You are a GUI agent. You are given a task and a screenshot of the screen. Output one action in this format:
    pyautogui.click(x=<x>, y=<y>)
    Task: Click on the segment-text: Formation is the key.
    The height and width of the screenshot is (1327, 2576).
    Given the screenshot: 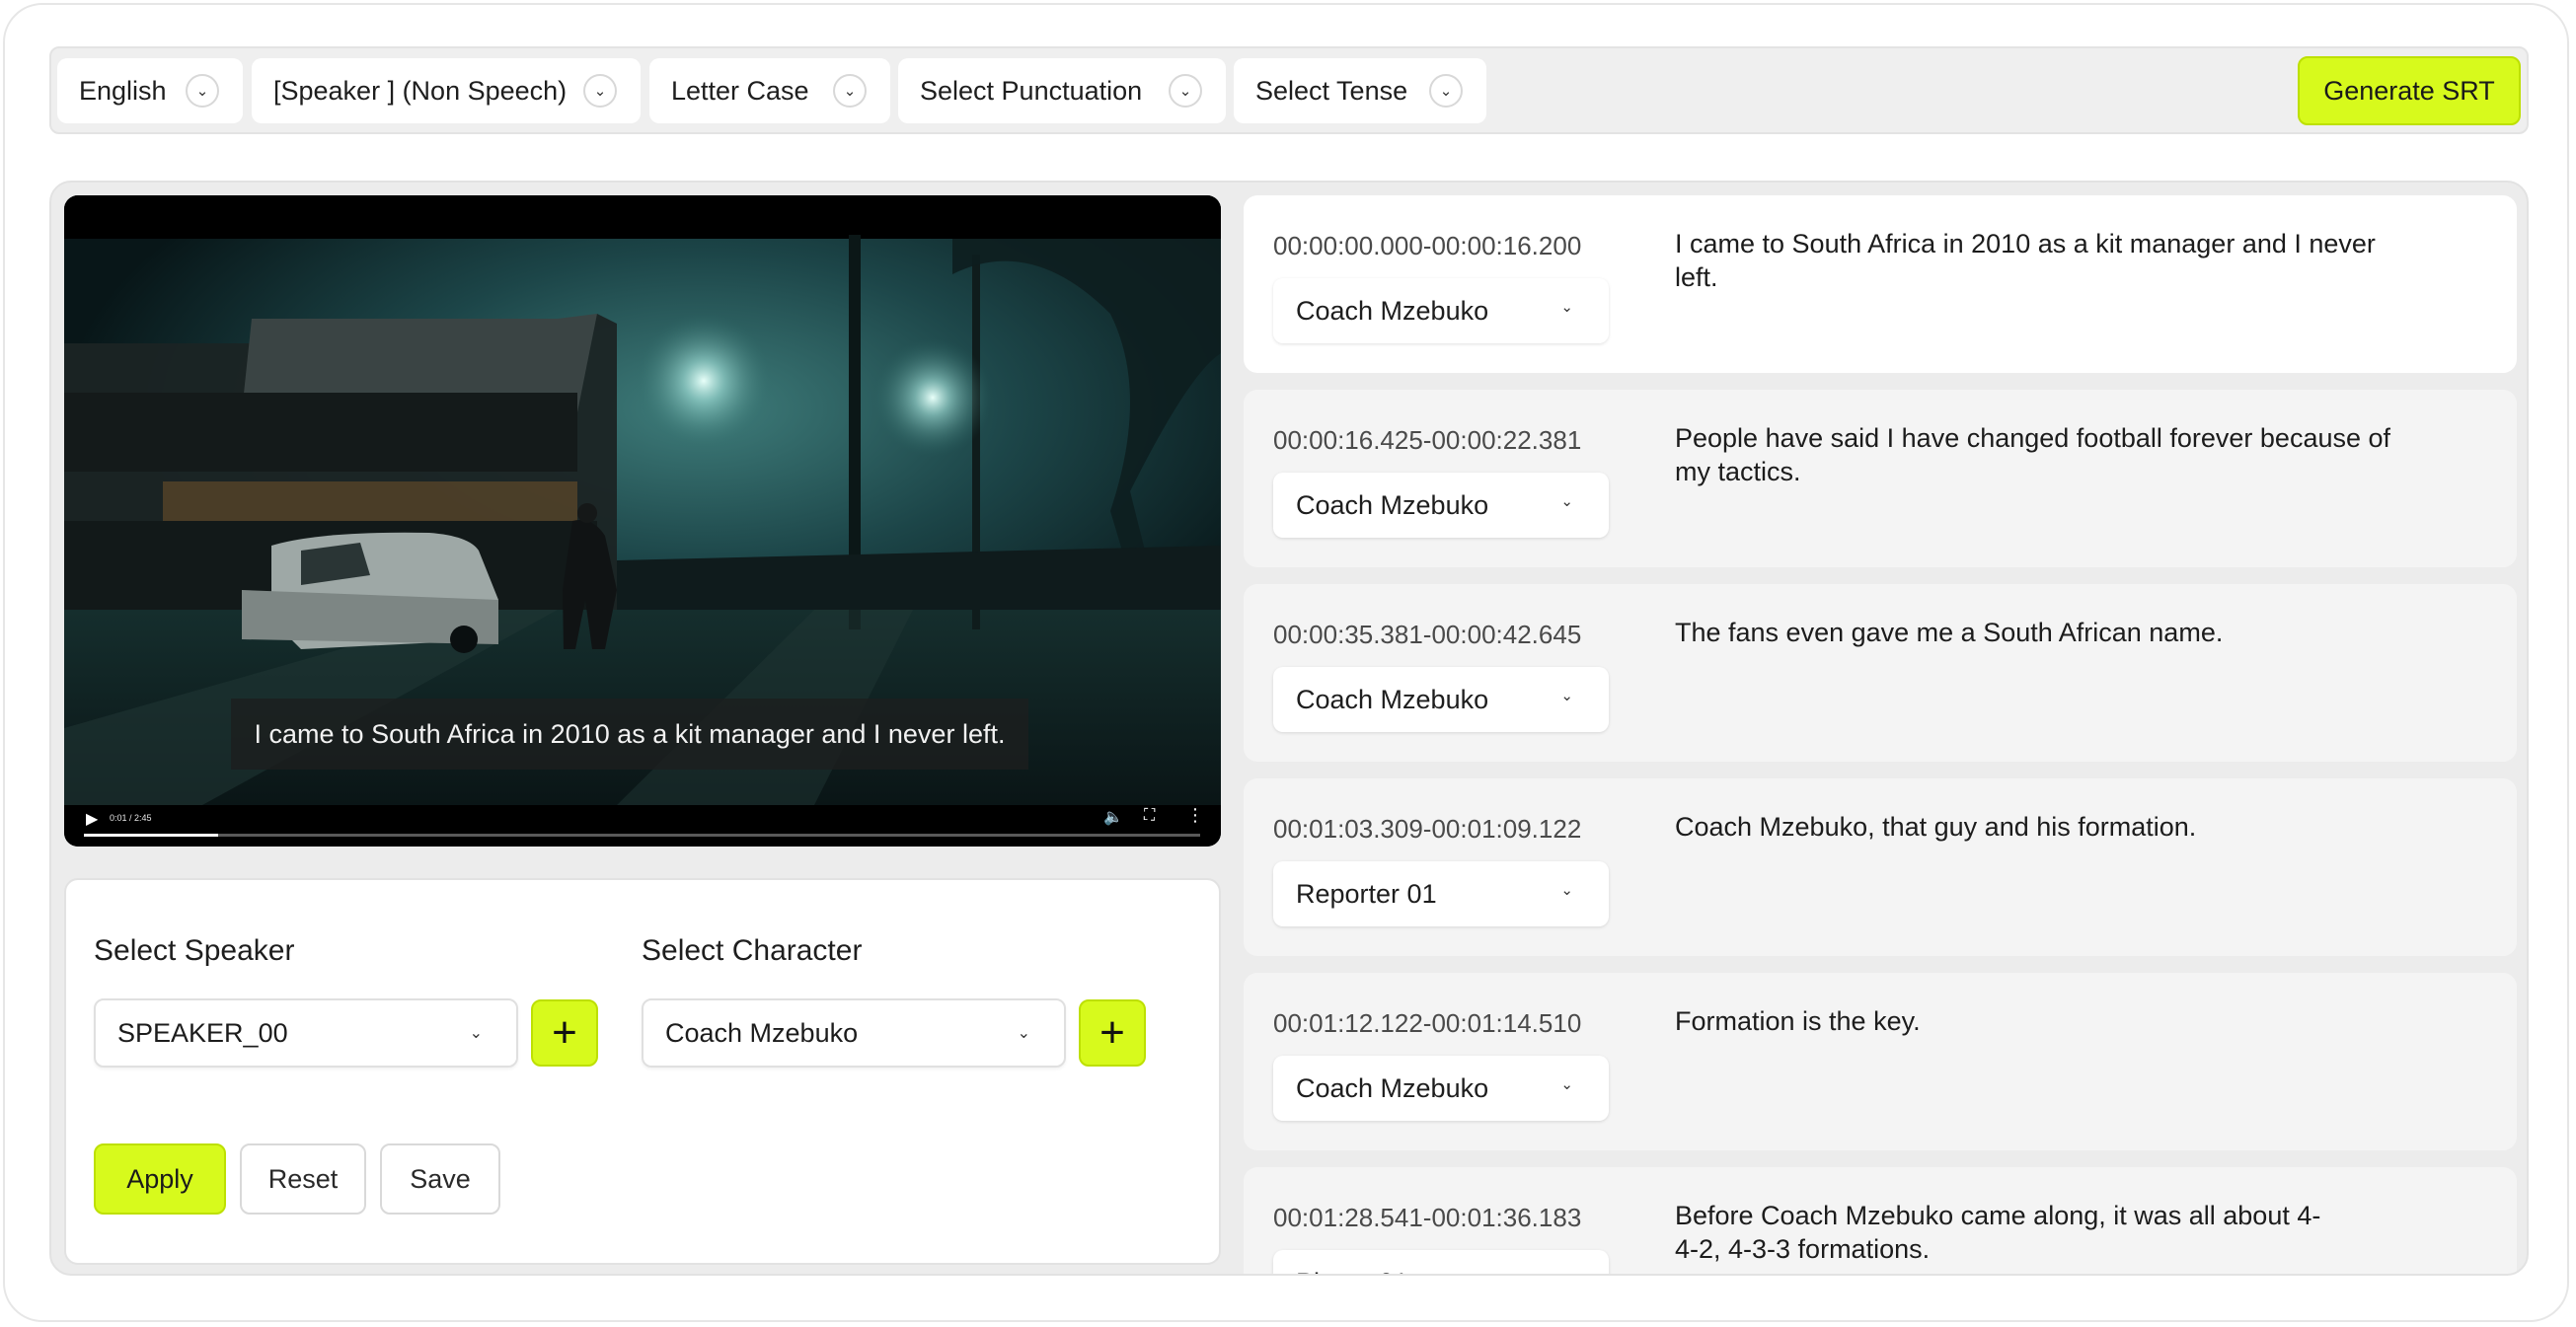 What is the action you would take?
    pyautogui.click(x=2050, y=1021)
    